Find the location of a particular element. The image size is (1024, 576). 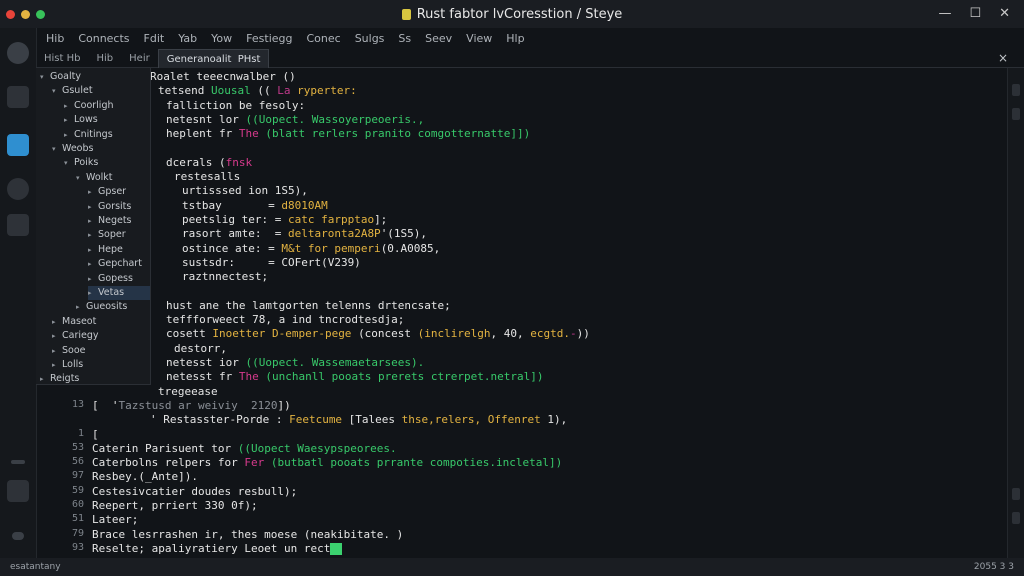

account-icon is located at coordinates (18, 53).